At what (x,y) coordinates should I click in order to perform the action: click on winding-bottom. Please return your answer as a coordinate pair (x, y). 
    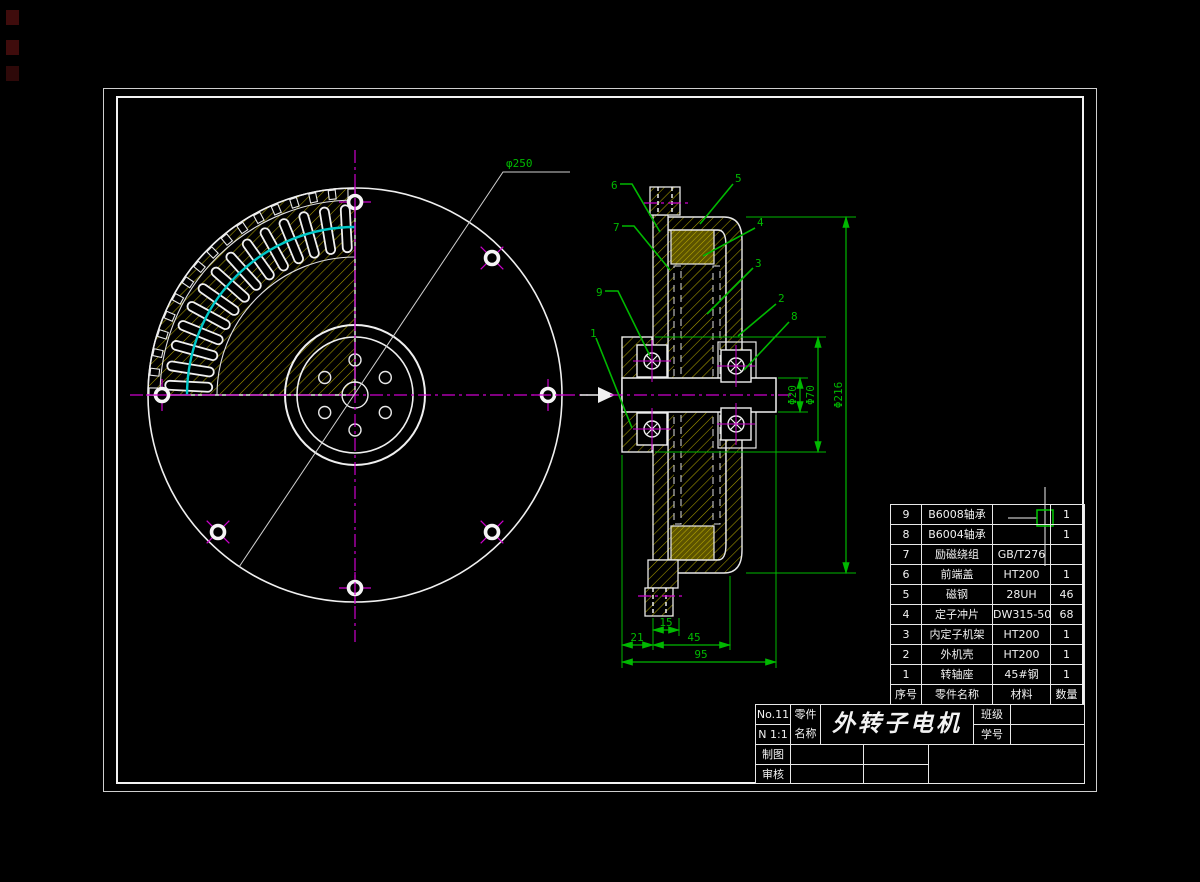
    Looking at the image, I should click on (692, 544).